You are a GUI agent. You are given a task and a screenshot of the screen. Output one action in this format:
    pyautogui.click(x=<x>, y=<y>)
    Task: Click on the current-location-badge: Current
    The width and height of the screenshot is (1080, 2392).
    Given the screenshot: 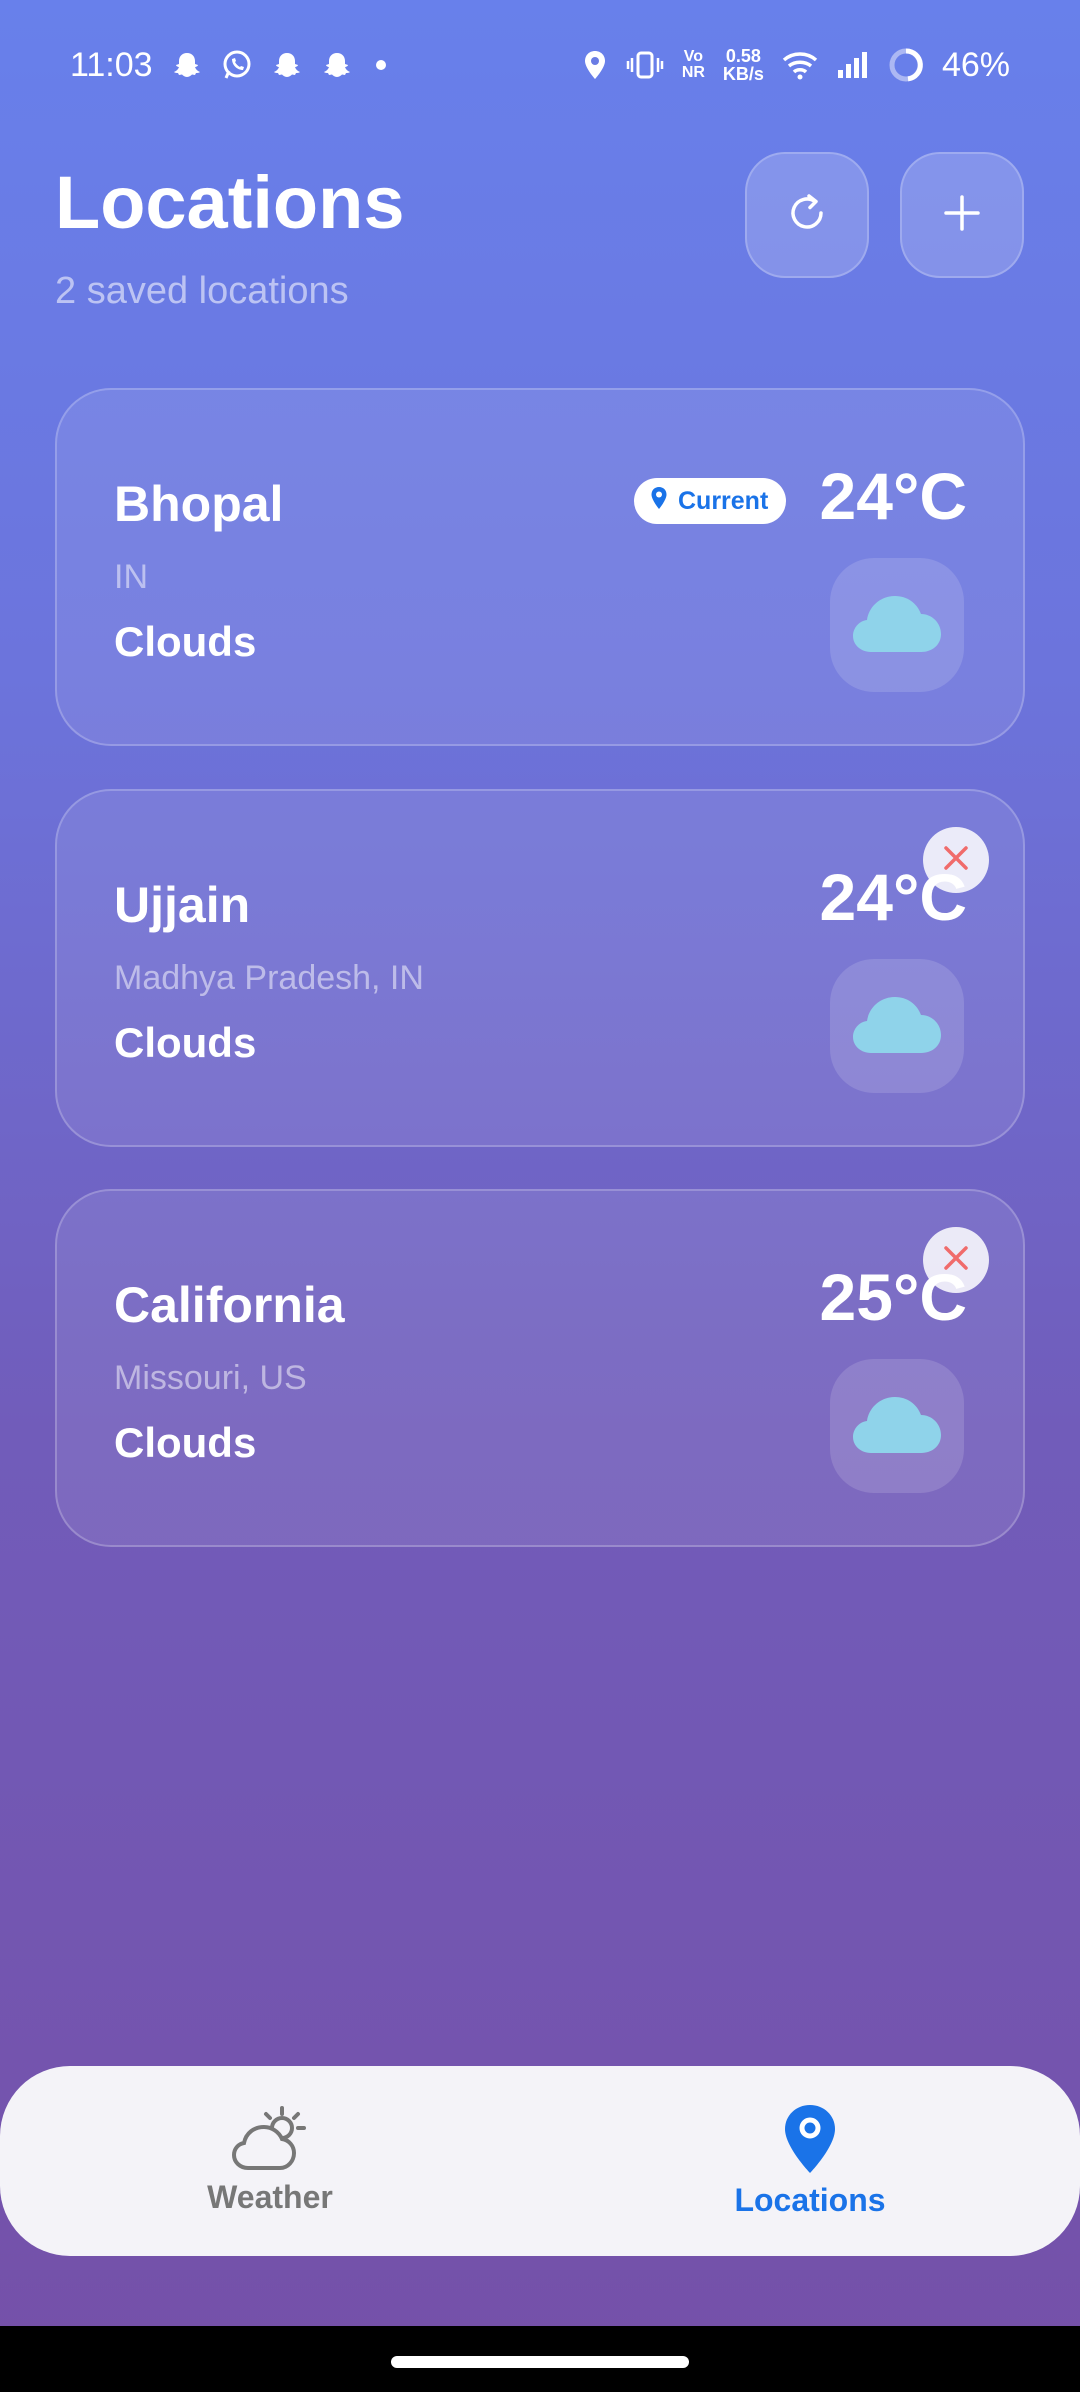 What is the action you would take?
    pyautogui.click(x=710, y=501)
    